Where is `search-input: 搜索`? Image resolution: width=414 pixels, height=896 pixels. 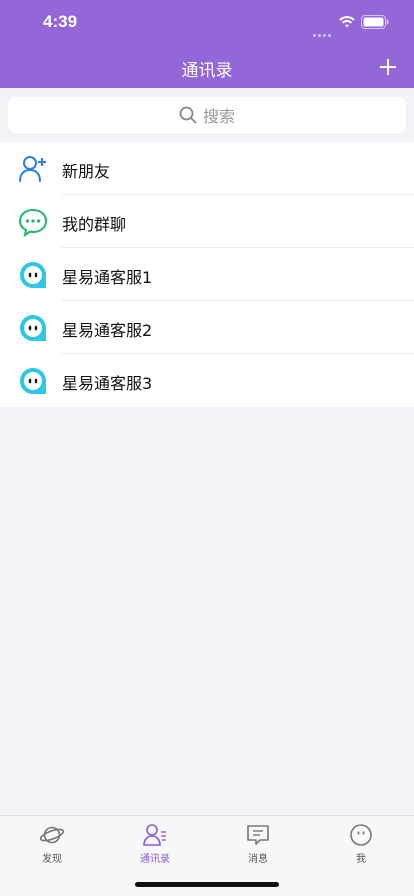 search-input: 搜索 is located at coordinates (207, 115).